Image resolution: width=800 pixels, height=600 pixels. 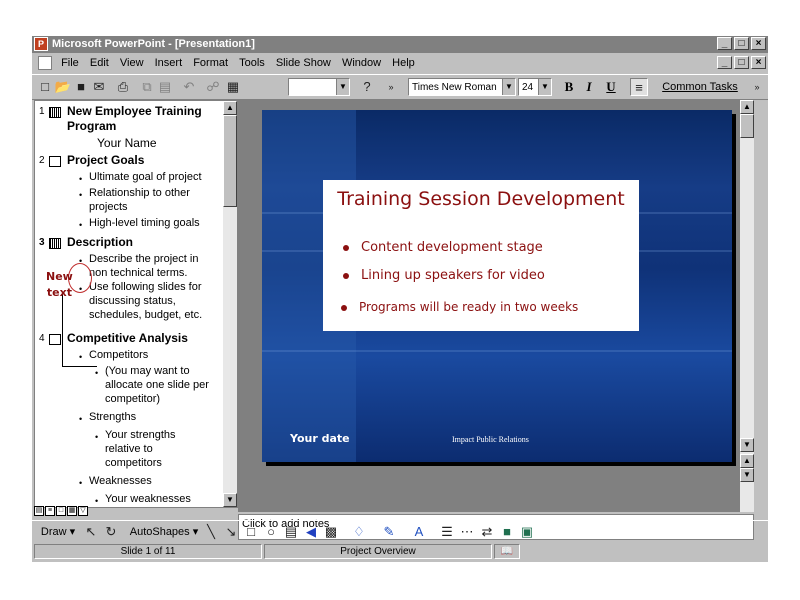 I want to click on hyperlink-icon: ☍, so click(x=213, y=87).